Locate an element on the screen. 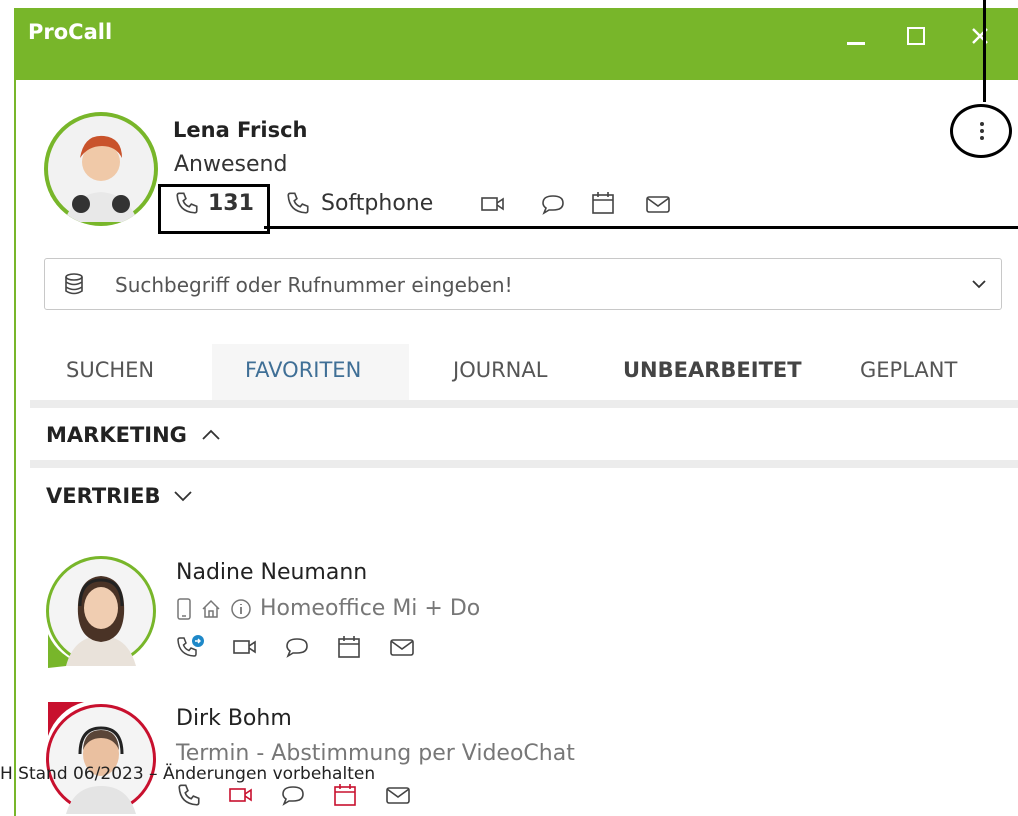 This screenshot has width=1018, height=816. contact-status-row: Homeoffice Mi + Do is located at coordinates (328, 608).